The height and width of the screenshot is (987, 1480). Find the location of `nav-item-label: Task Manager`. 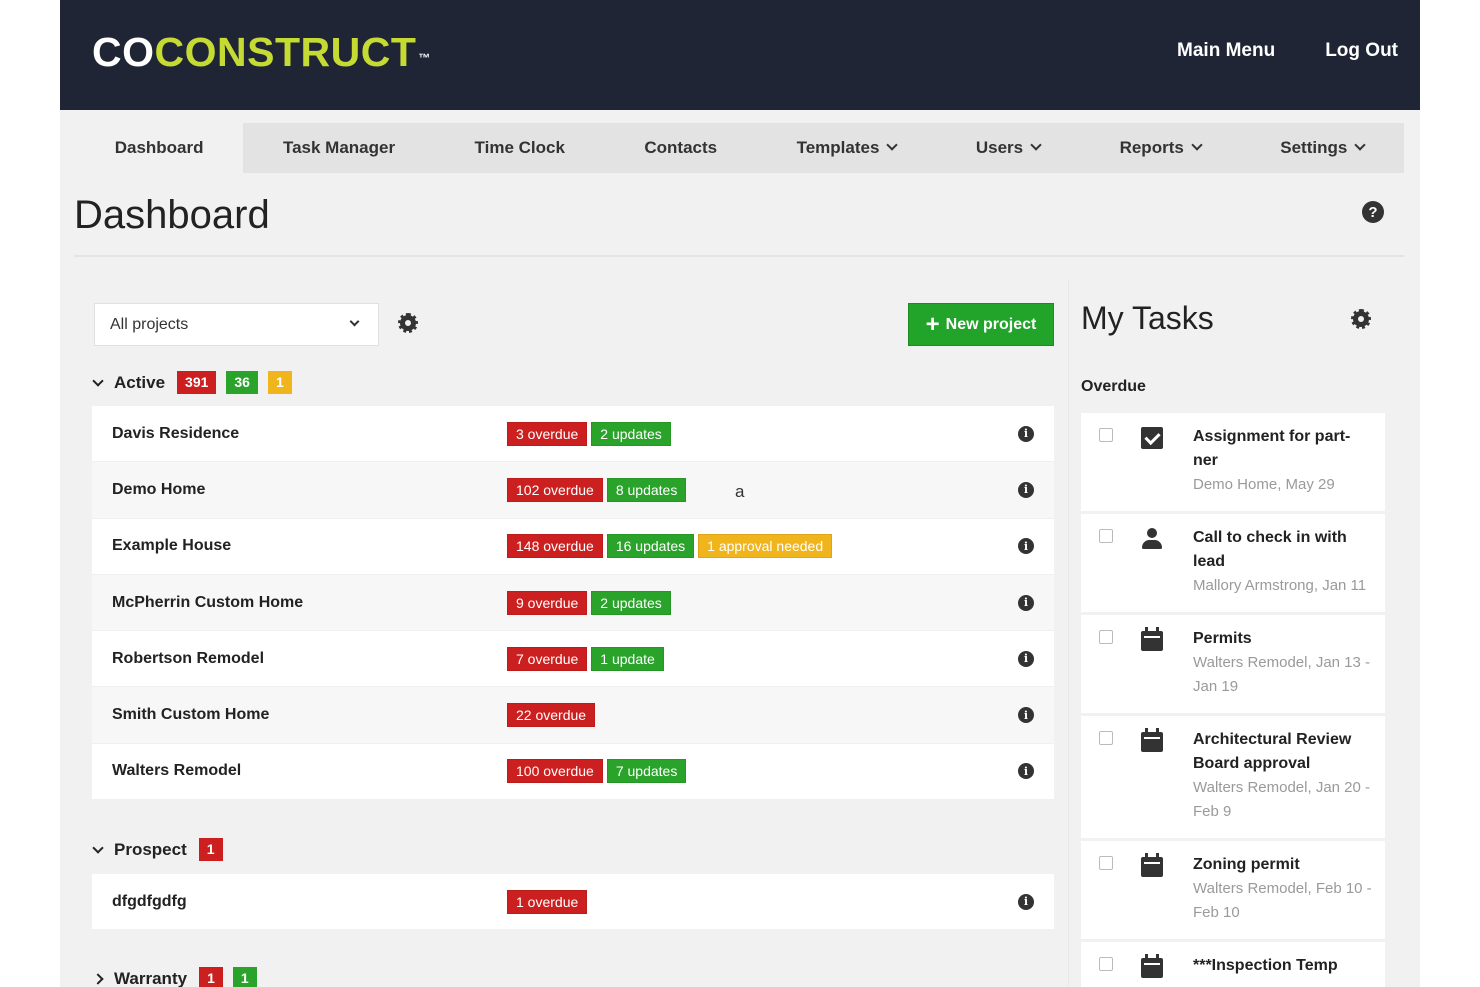

nav-item-label: Task Manager is located at coordinates (339, 147).